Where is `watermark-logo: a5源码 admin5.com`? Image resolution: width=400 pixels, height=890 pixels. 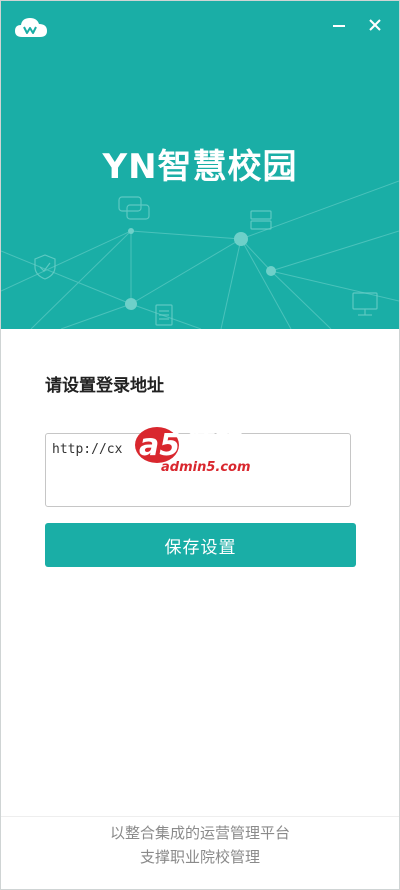 watermark-logo: a5源码 admin5.com is located at coordinates (193, 451).